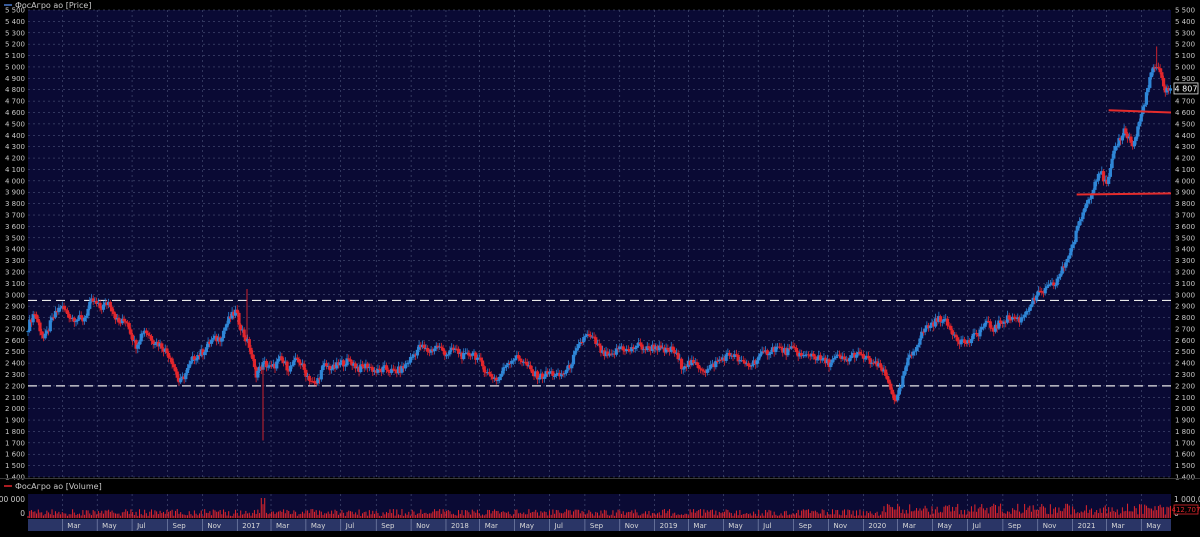 The width and height of the screenshot is (1200, 537). I want to click on y-tick-label-right: 4 500, so click(1185, 124).